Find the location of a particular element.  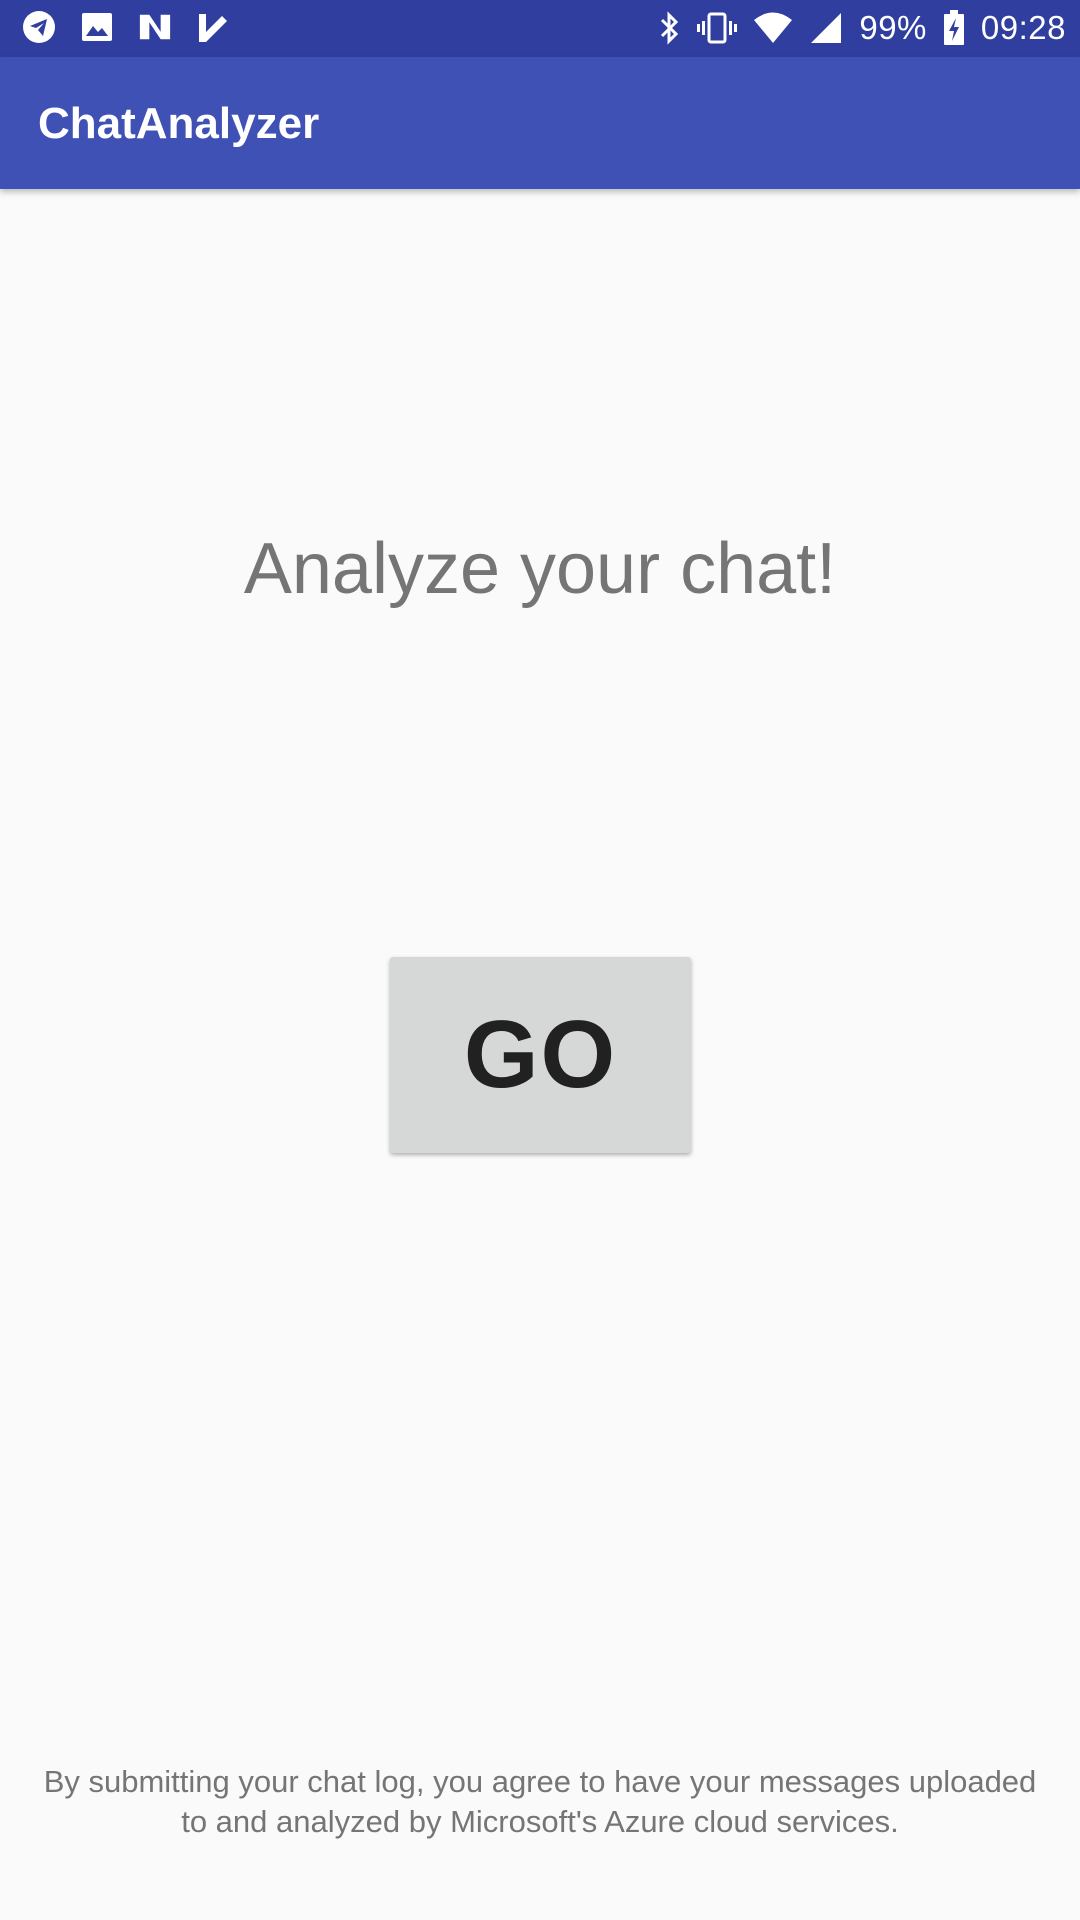

system-status: 99% 09:28 is located at coordinates (861, 28).